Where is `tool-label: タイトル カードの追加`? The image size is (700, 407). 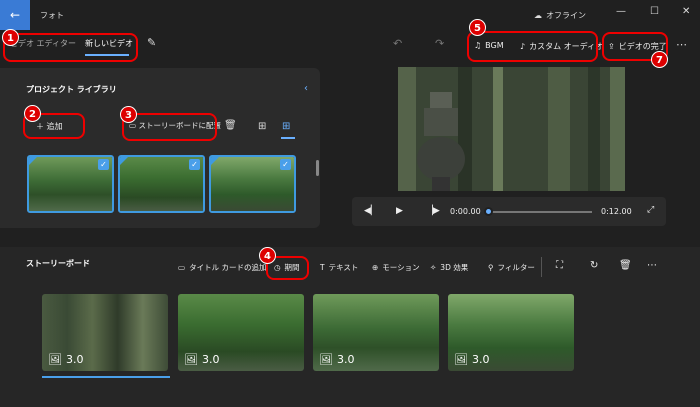 tool-label: タイトル カードの追加 is located at coordinates (228, 267).